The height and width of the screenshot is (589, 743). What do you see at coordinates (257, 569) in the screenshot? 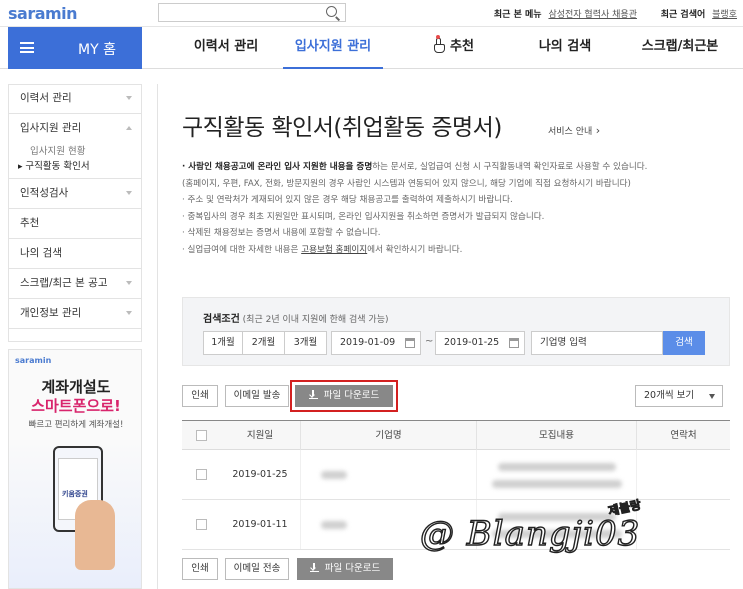
I see `email-send-button-bottom: 이메일 전송` at bounding box center [257, 569].